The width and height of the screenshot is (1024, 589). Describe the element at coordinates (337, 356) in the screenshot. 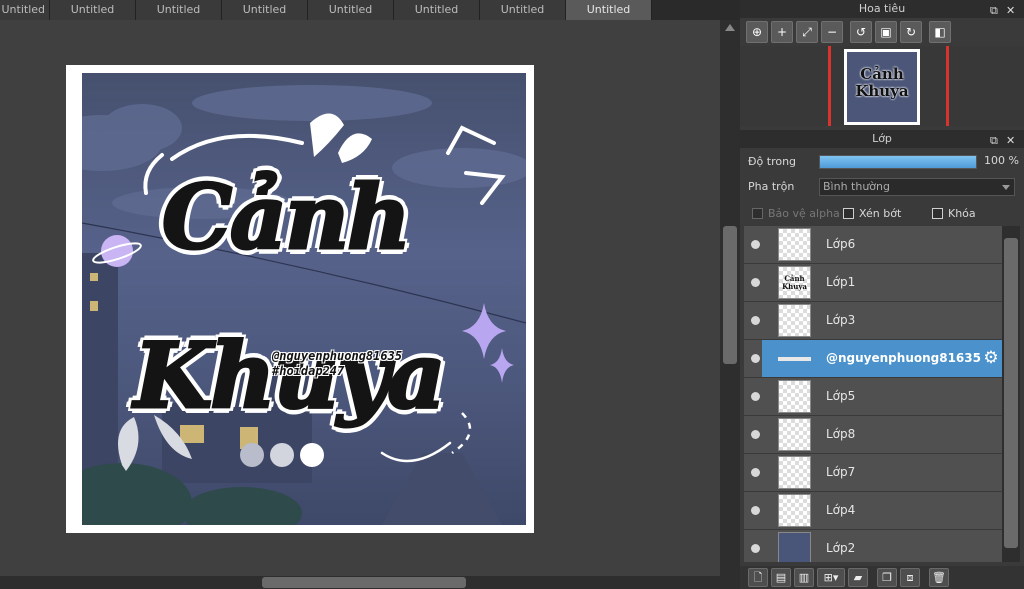

I see `watermark-line1: @nguyenphuong81635` at that location.